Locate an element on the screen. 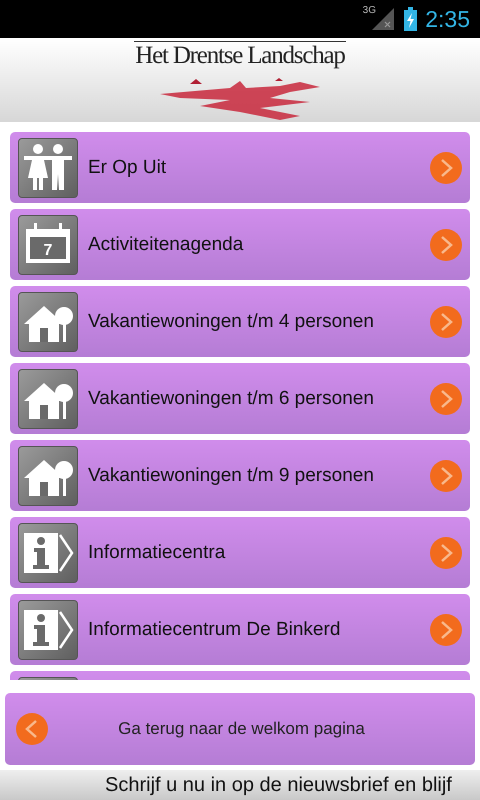 The width and height of the screenshot is (480, 800). menu-label: Informatiecentrum De Binkerd is located at coordinates (215, 629).